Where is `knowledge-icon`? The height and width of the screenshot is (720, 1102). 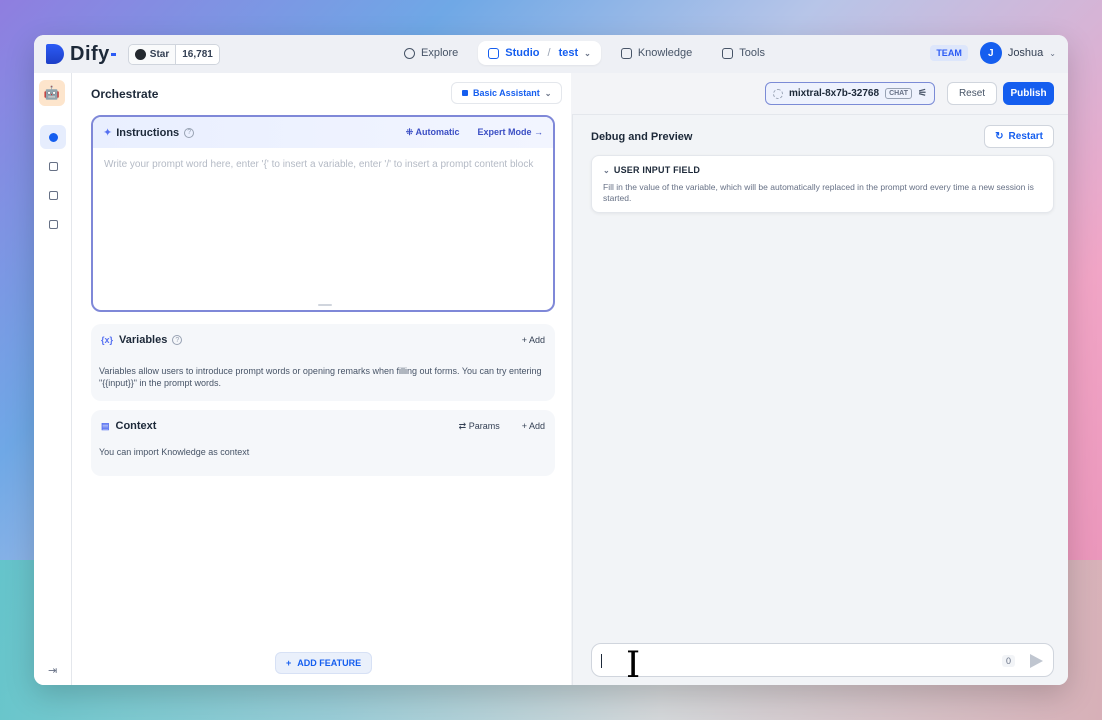 knowledge-icon is located at coordinates (626, 53).